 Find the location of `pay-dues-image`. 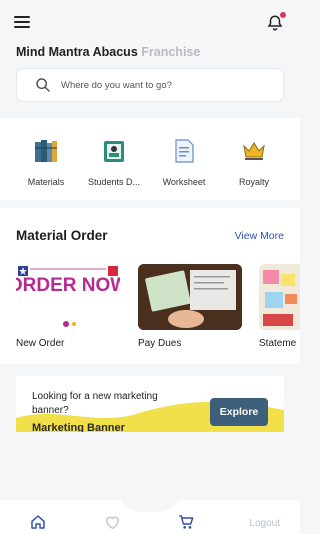

pay-dues-image is located at coordinates (190, 297).